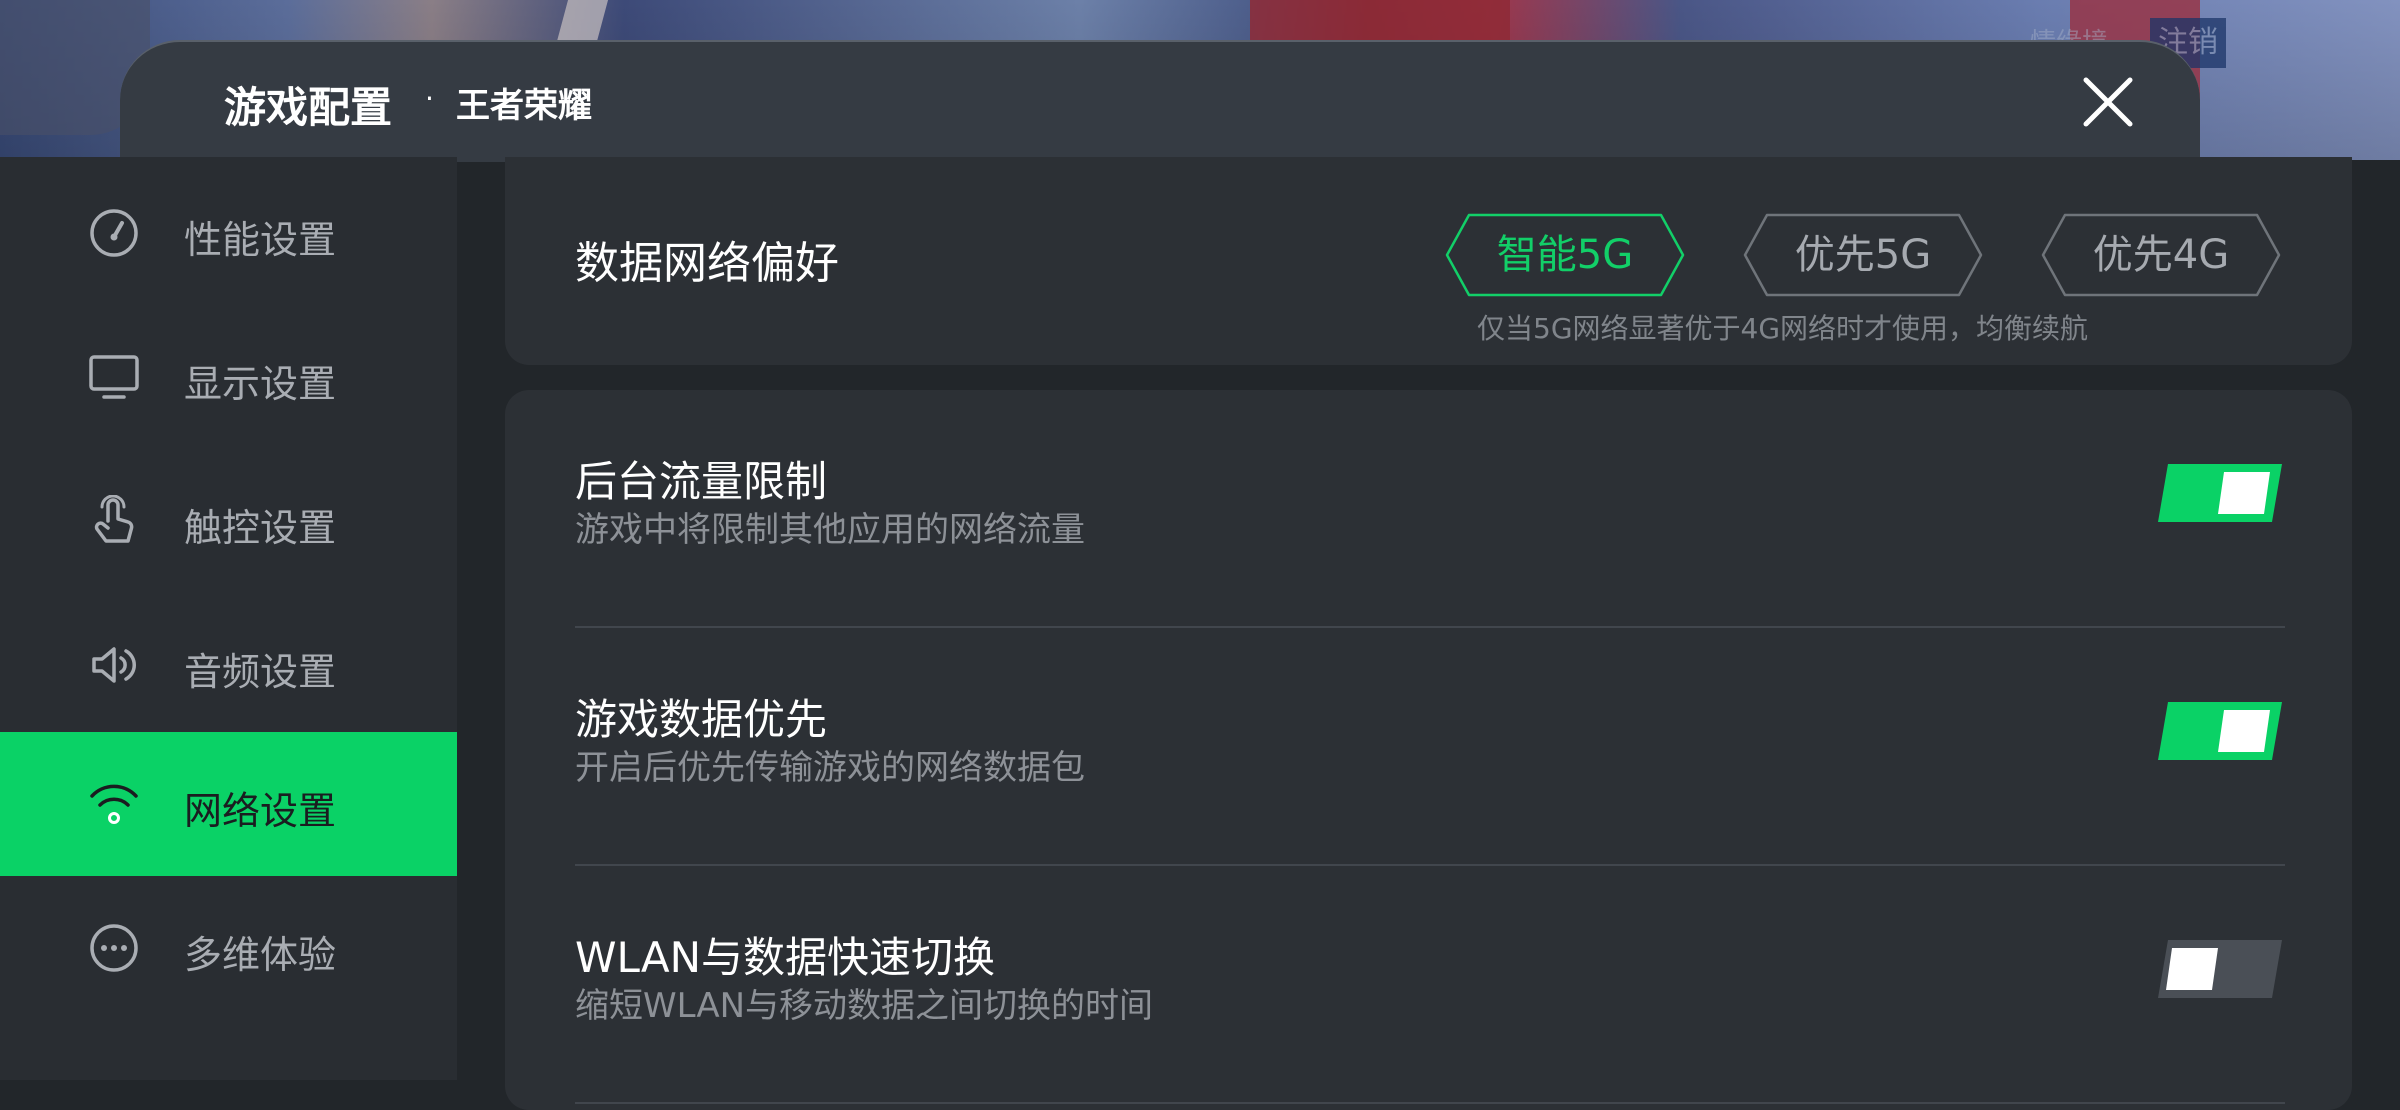  I want to click on sidebar-item-label: 性能设置, so click(260, 240).